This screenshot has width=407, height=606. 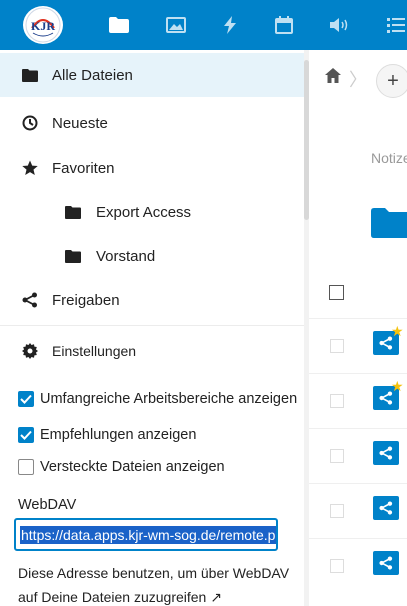 I want to click on kjr-logo: KJR, so click(x=43, y=25).